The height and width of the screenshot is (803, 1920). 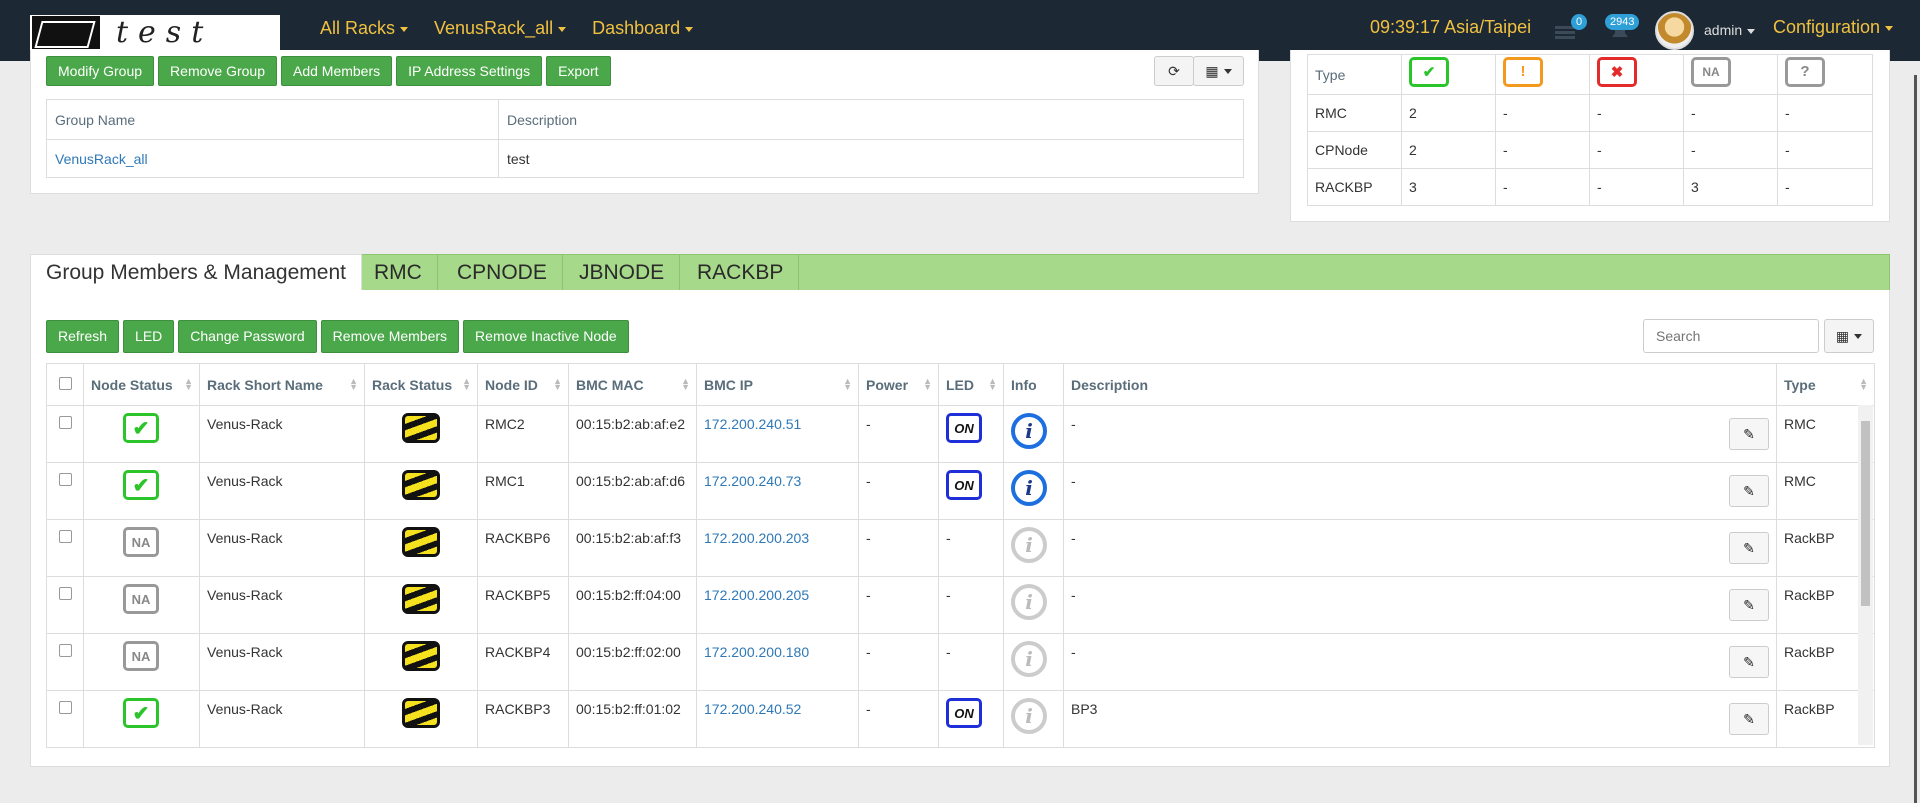 I want to click on bmc-ip-link: 172.200.240.52, so click(x=752, y=709).